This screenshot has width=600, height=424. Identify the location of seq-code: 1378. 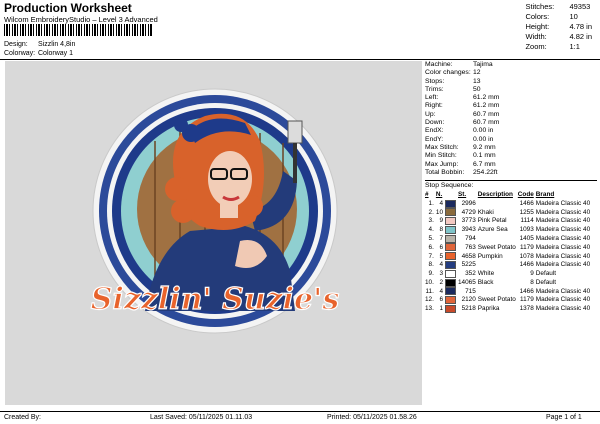
(526, 309).